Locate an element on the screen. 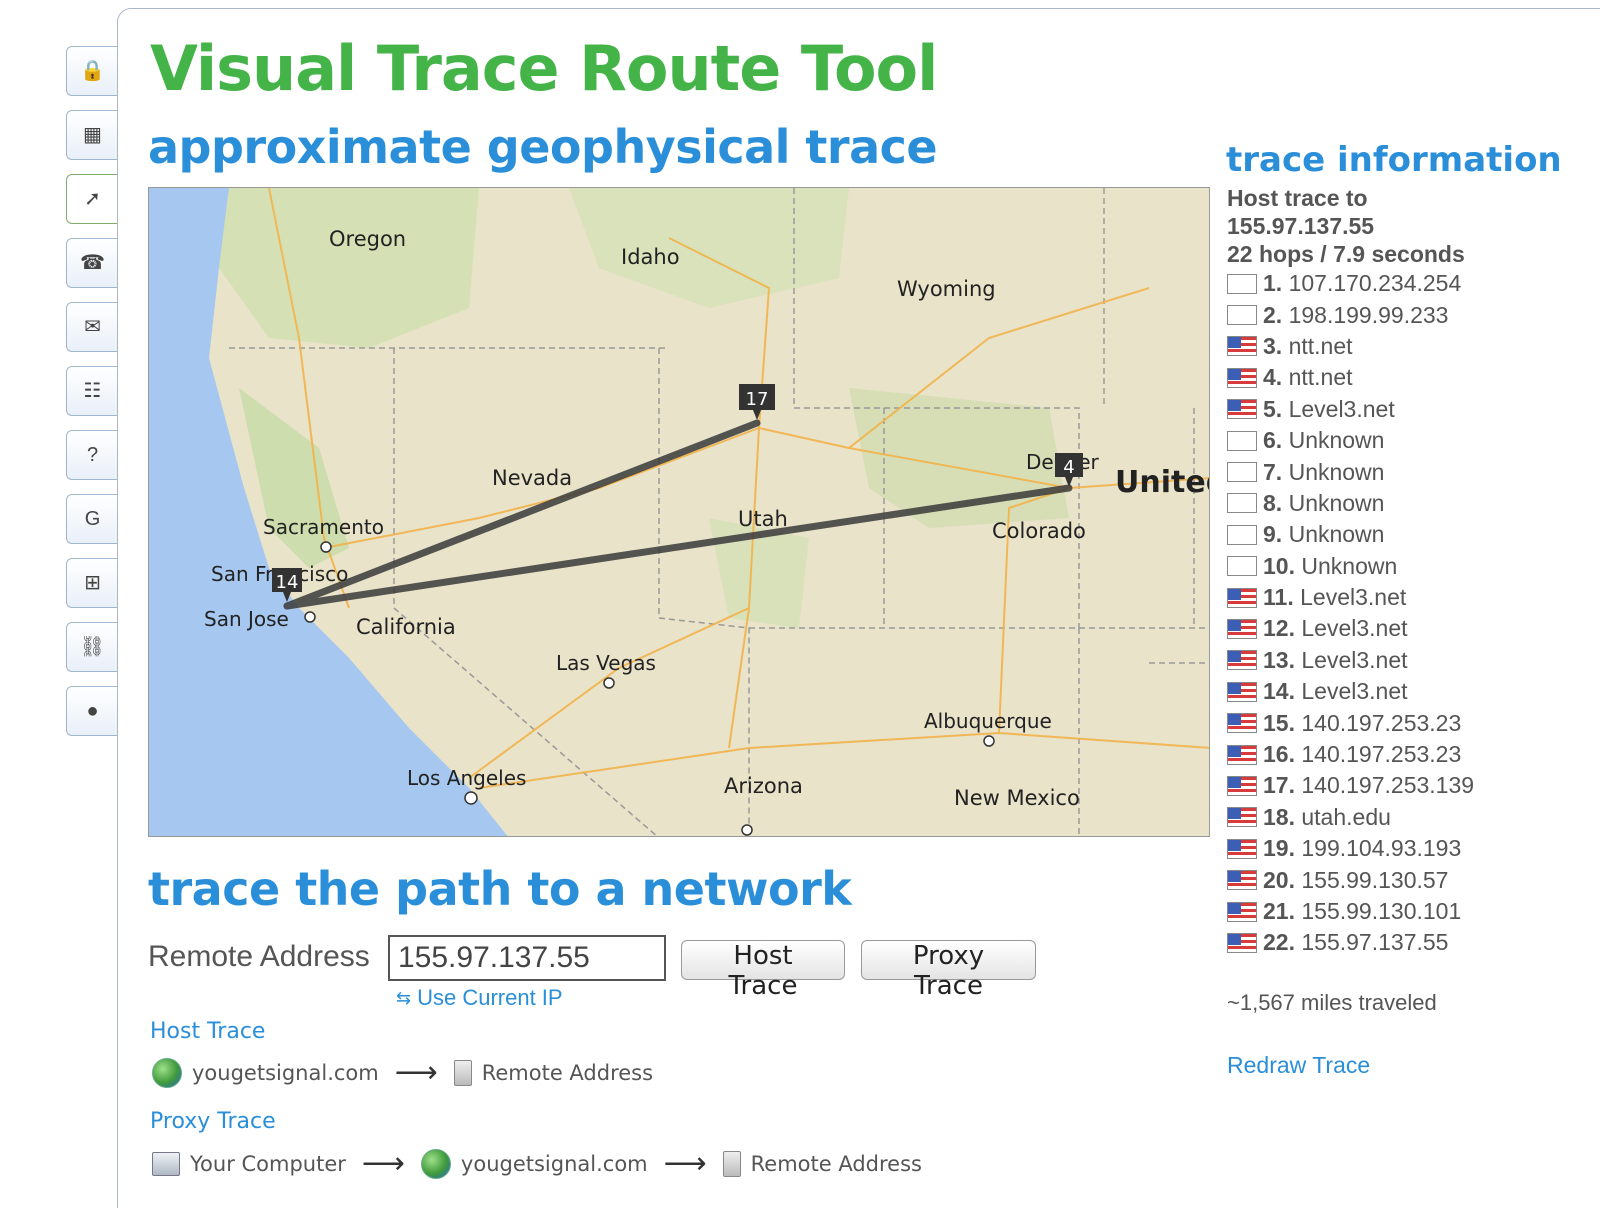 The image size is (1600, 1208). hop-number: 19. is located at coordinates (1279, 848).